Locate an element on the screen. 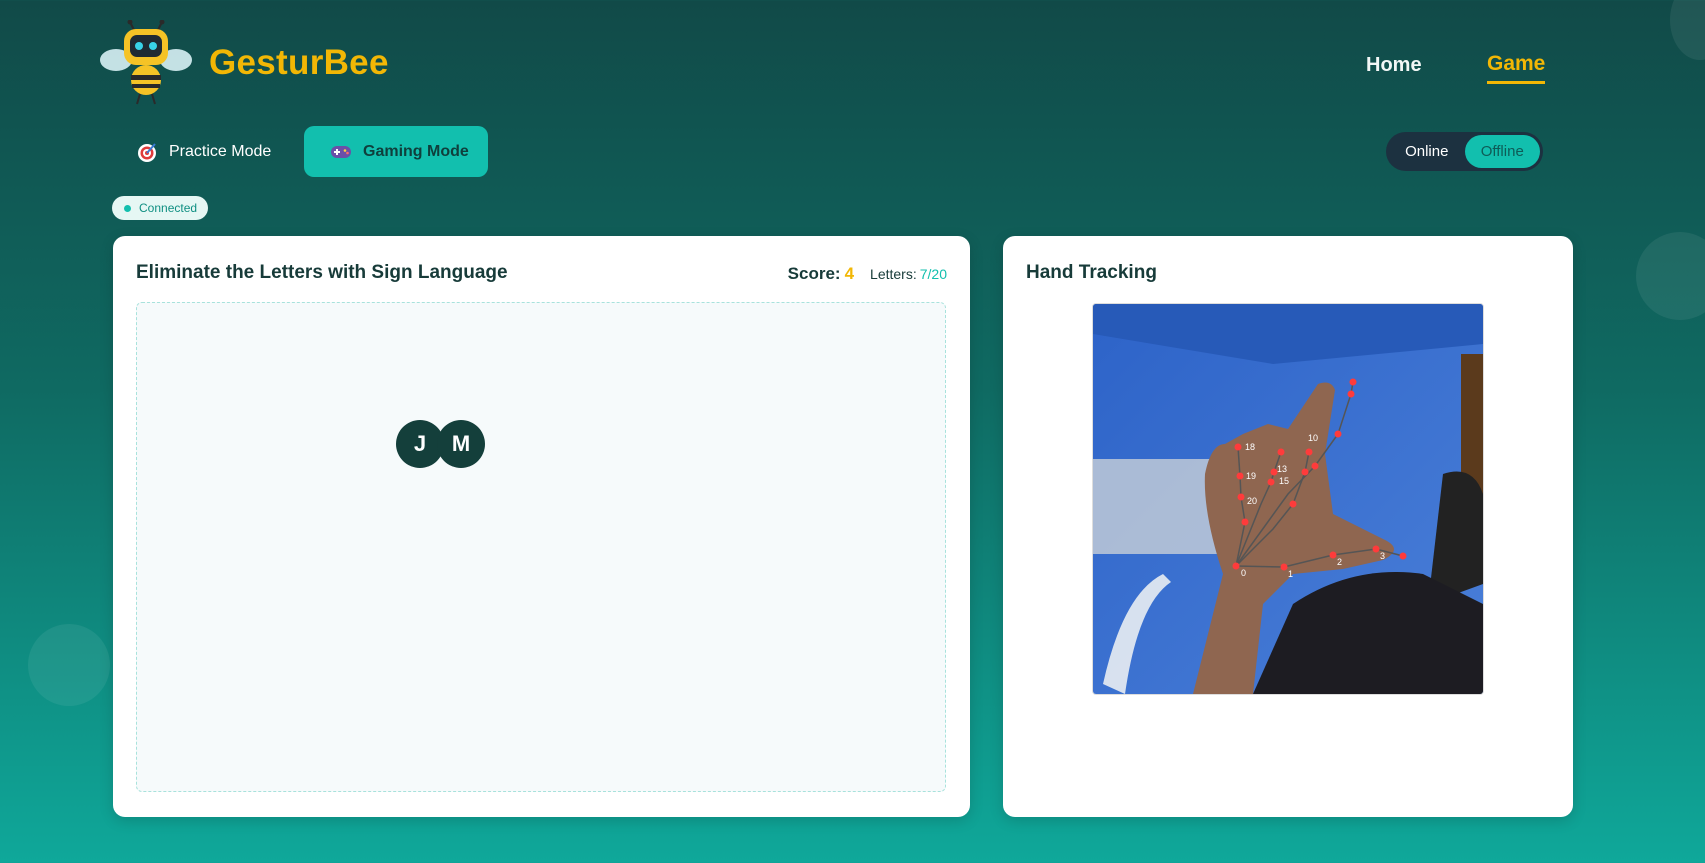  landmark-label: 2 is located at coordinates (1339, 562).